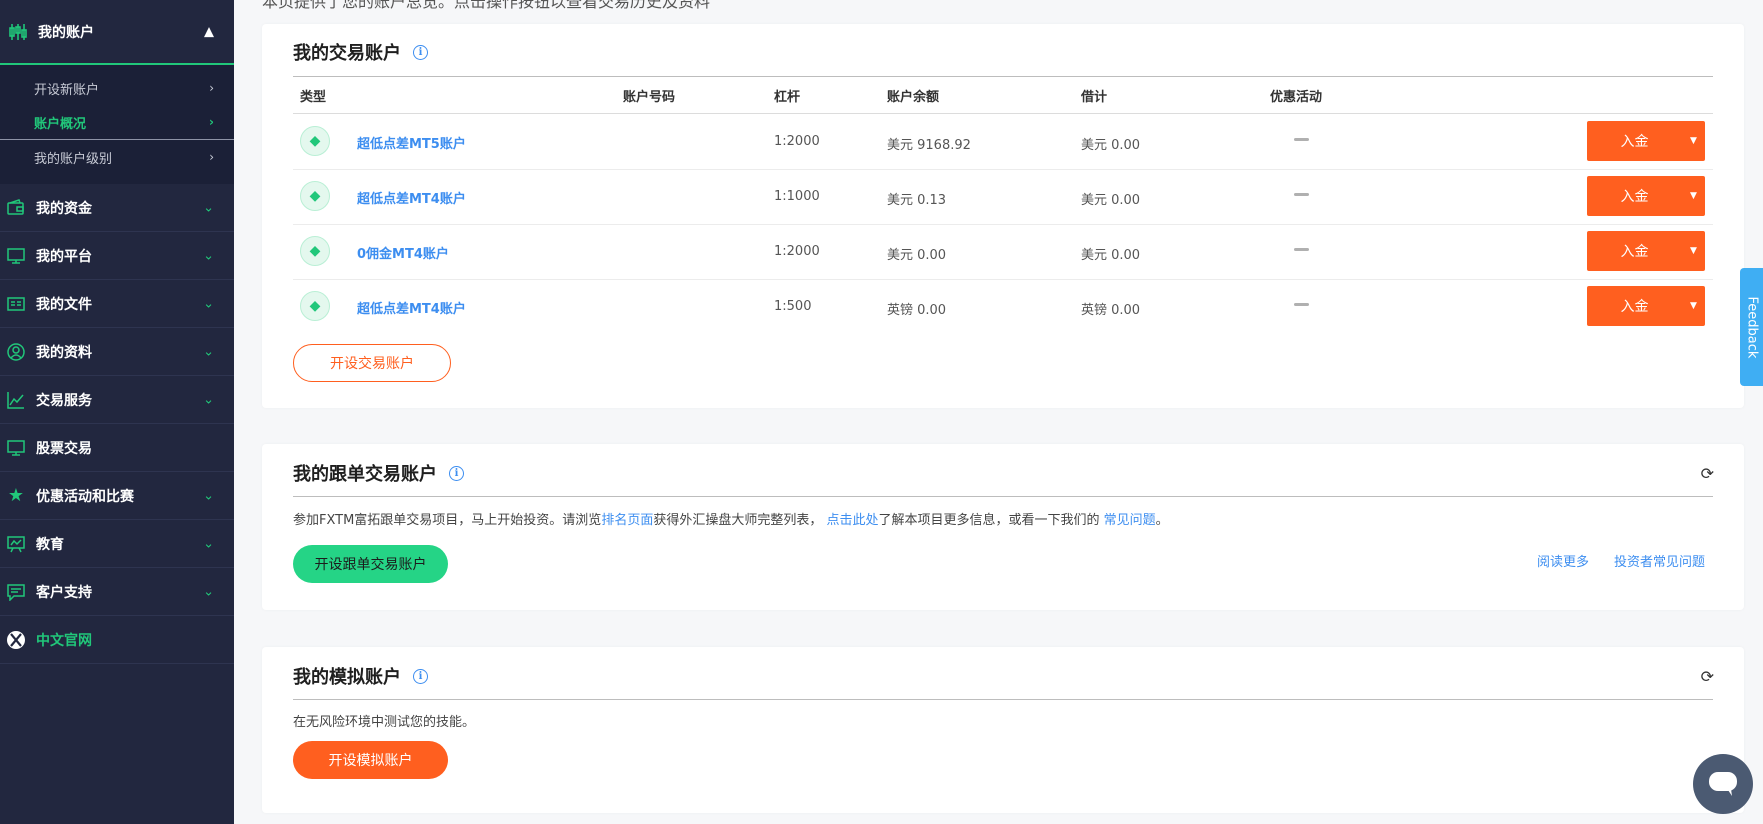 The width and height of the screenshot is (1763, 824). Describe the element at coordinates (117, 400) in the screenshot. I see `sidebar-item-trading-services: 交易服务 ⌄` at that location.